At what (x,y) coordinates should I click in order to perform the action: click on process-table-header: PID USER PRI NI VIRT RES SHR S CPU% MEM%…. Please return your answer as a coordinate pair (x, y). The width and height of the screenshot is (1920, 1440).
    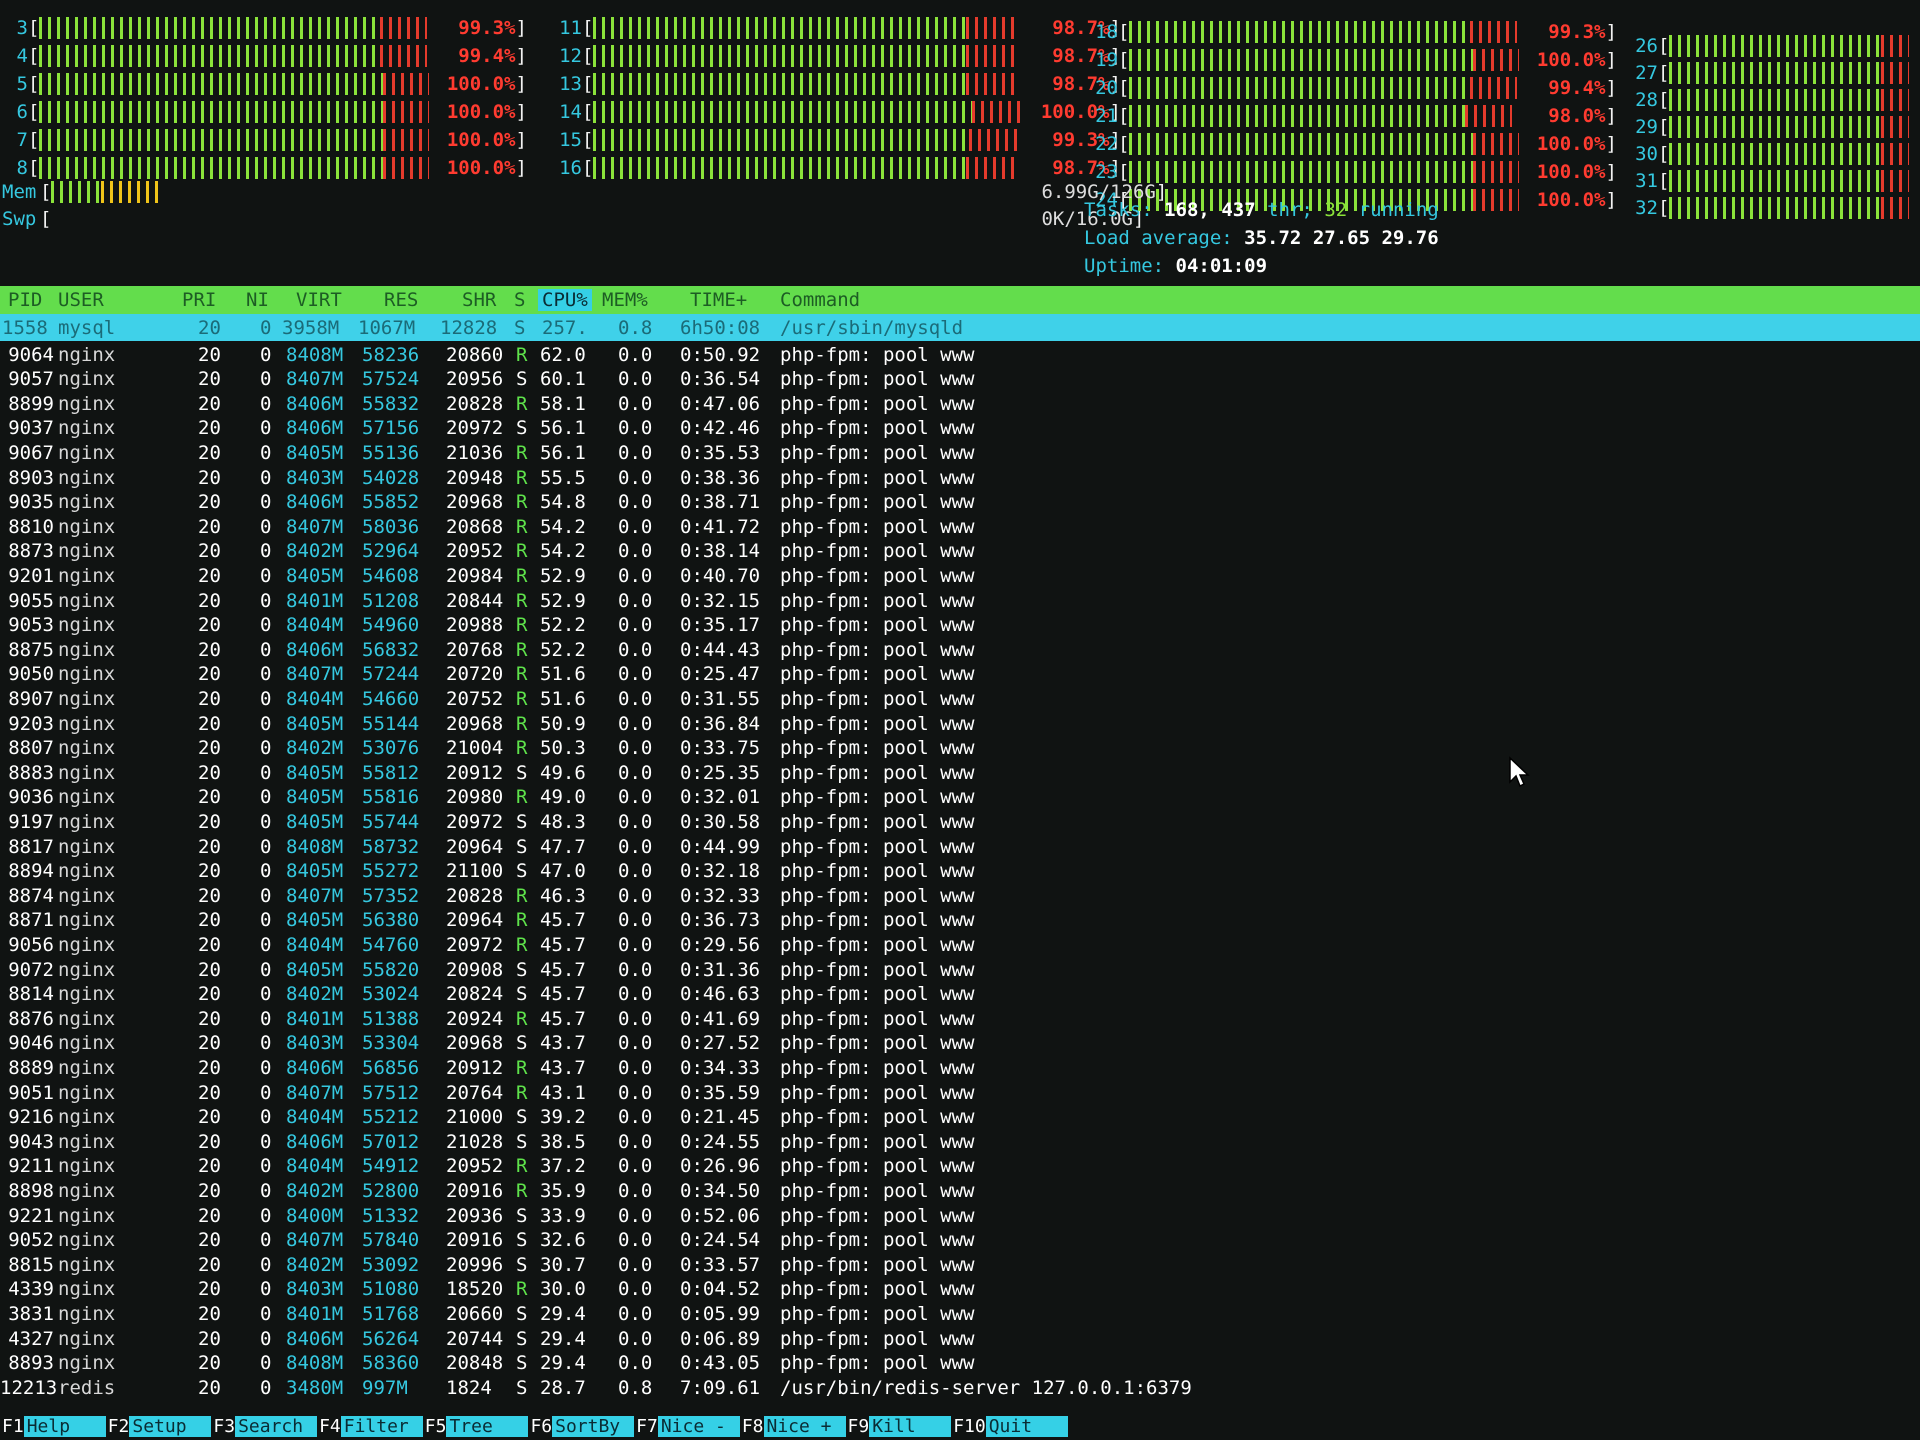
    Looking at the image, I should click on (960, 300).